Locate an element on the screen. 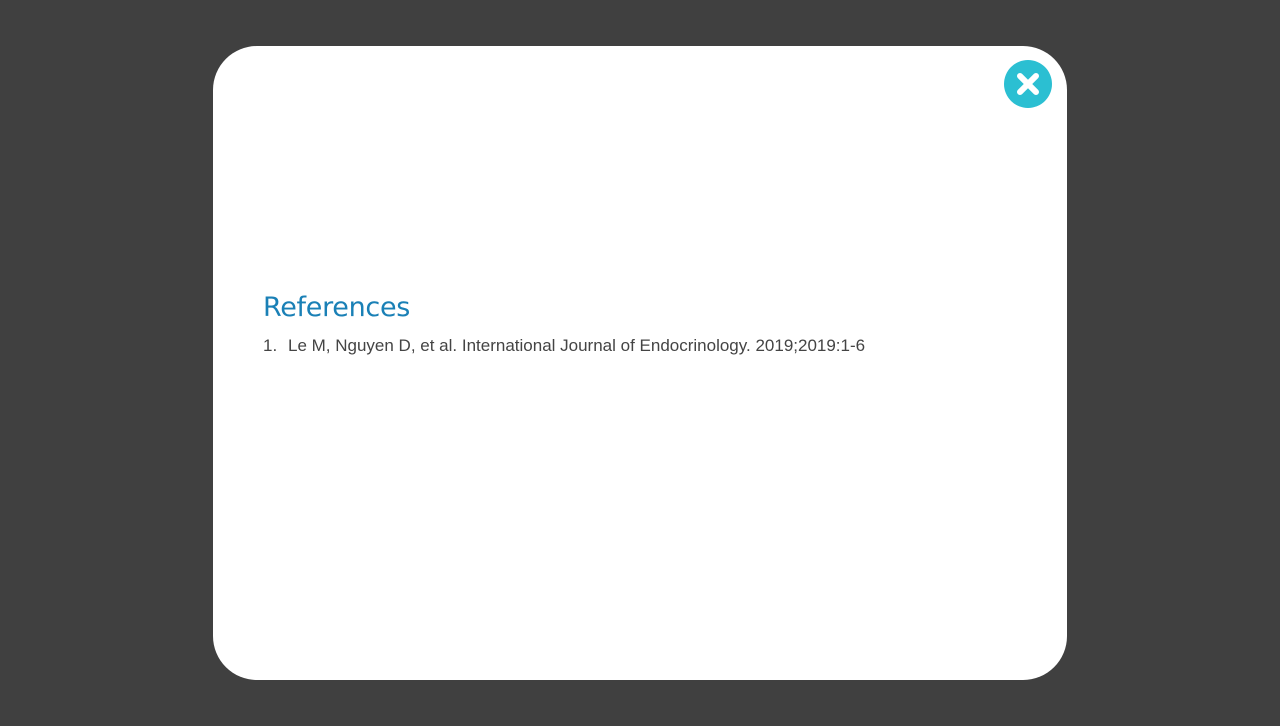 The image size is (1280, 726). references-heading: References is located at coordinates (337, 307).